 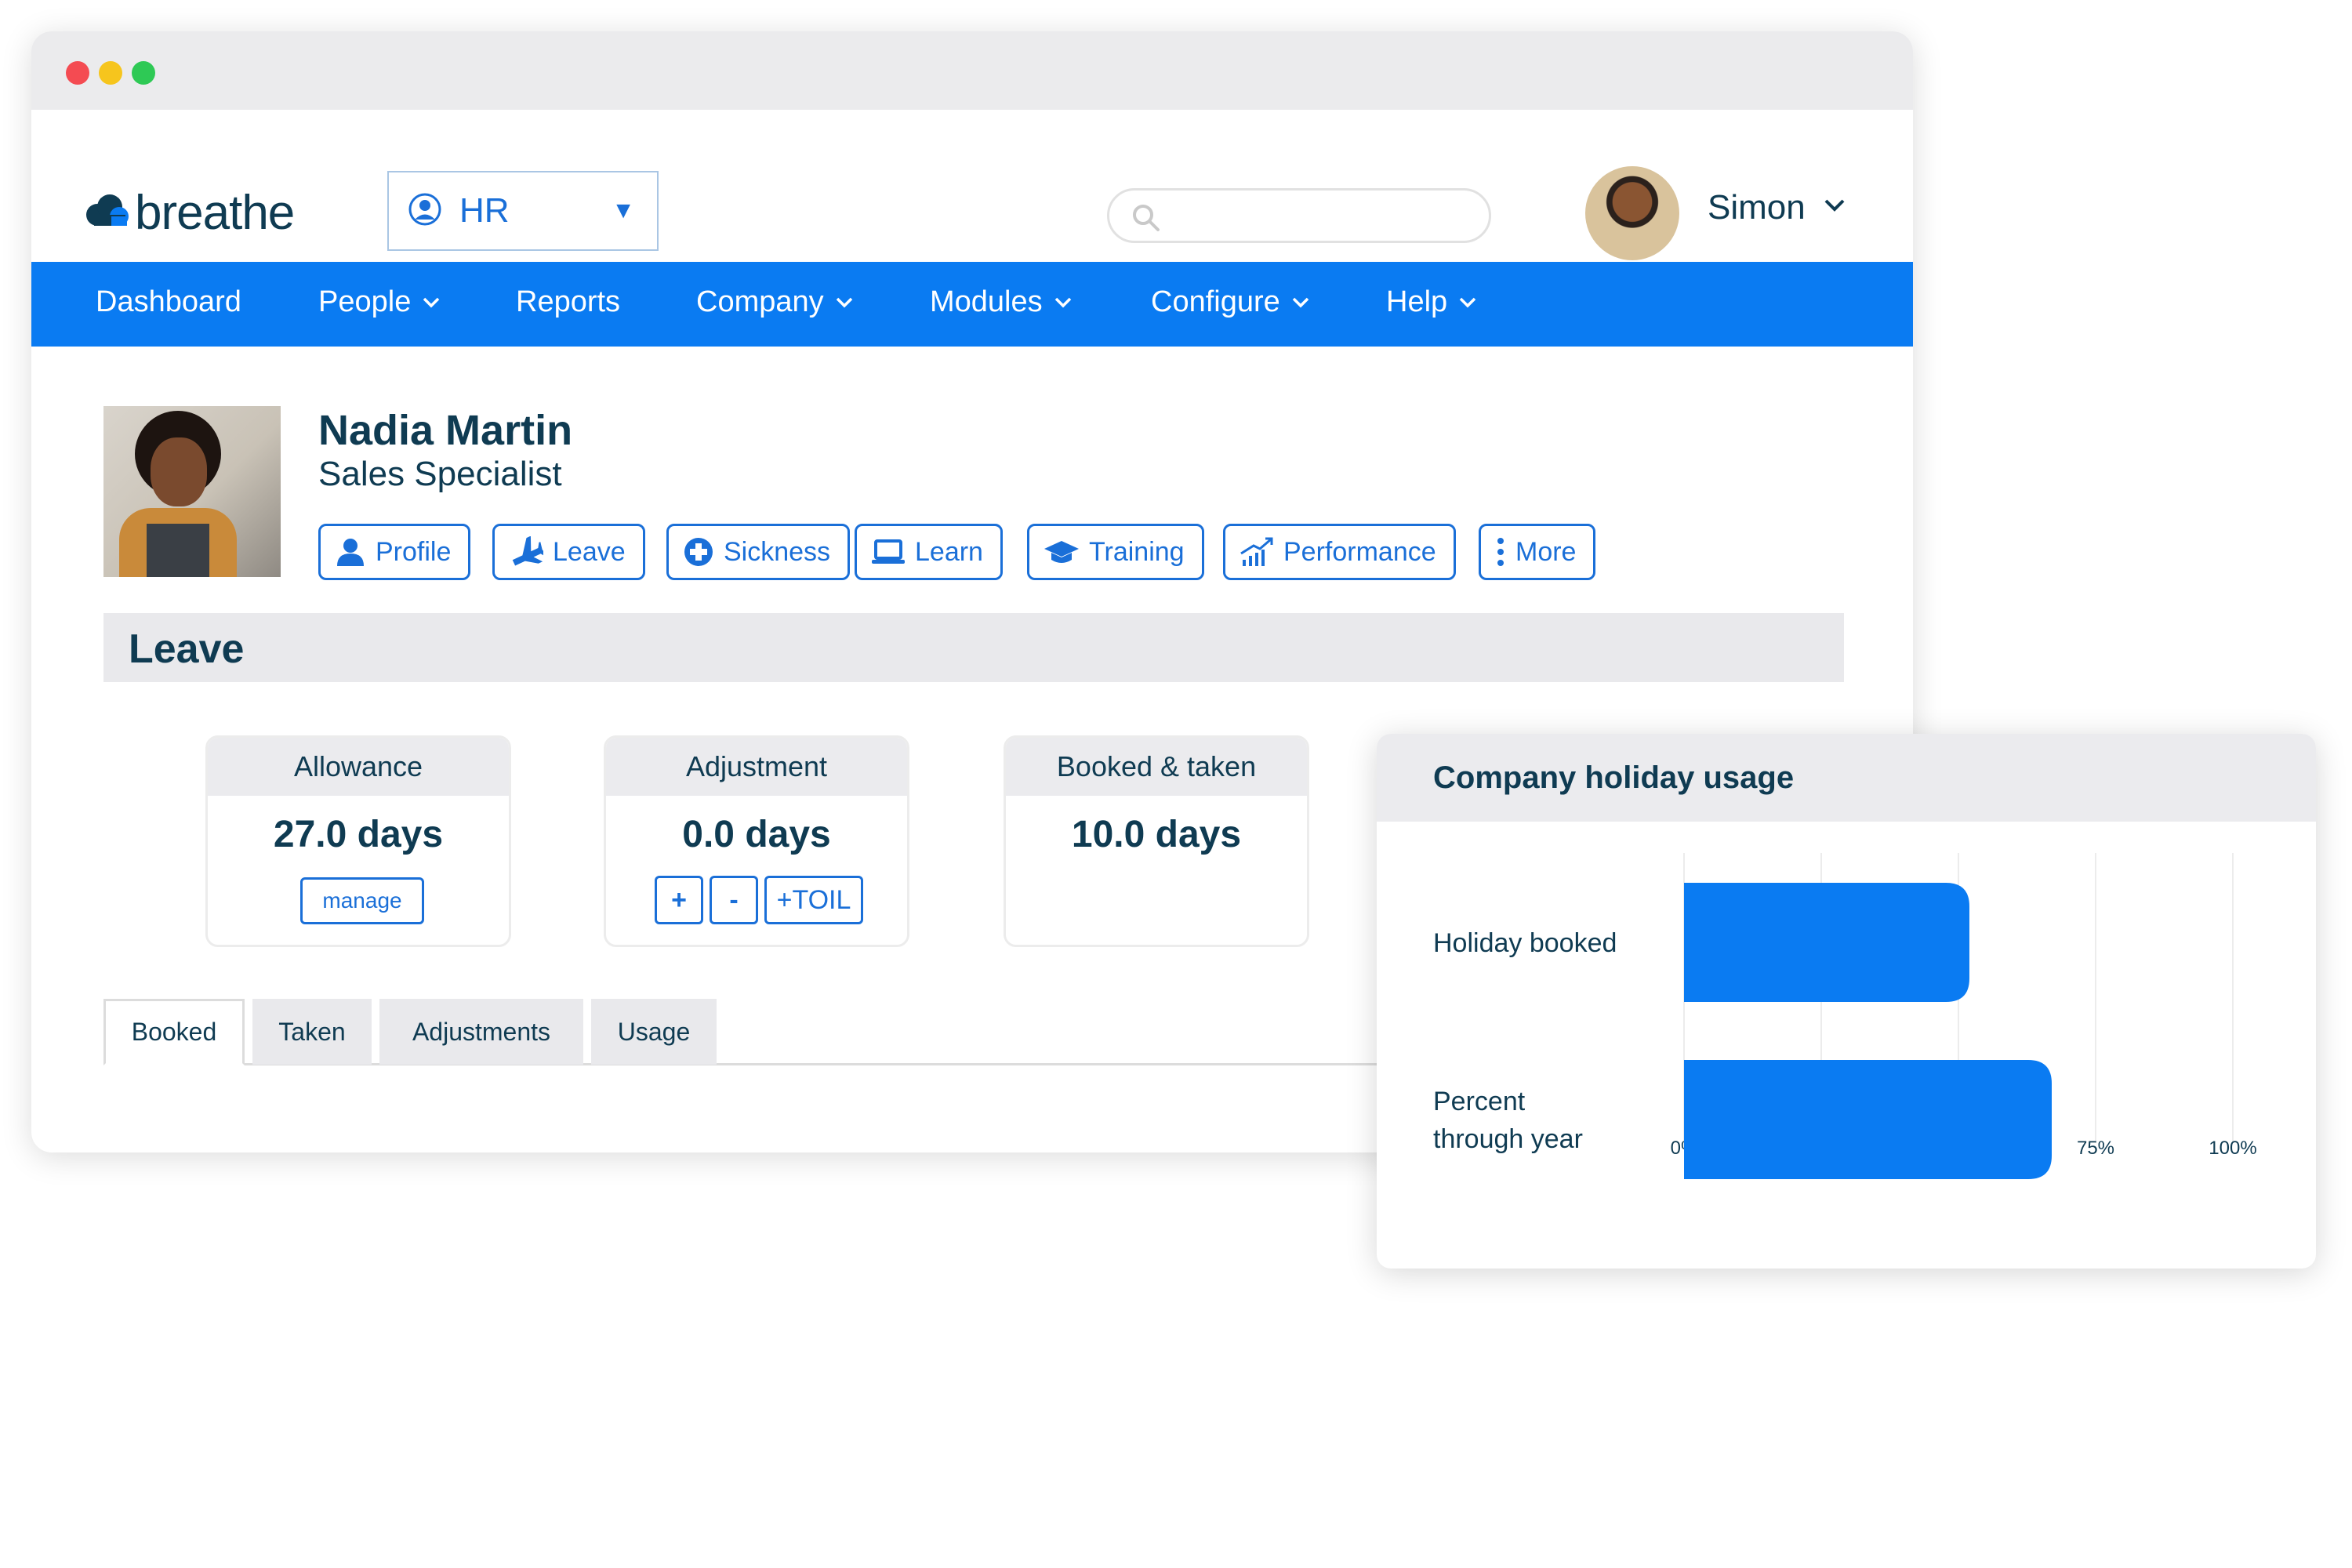 I want to click on nav-people: People, so click(x=379, y=302).